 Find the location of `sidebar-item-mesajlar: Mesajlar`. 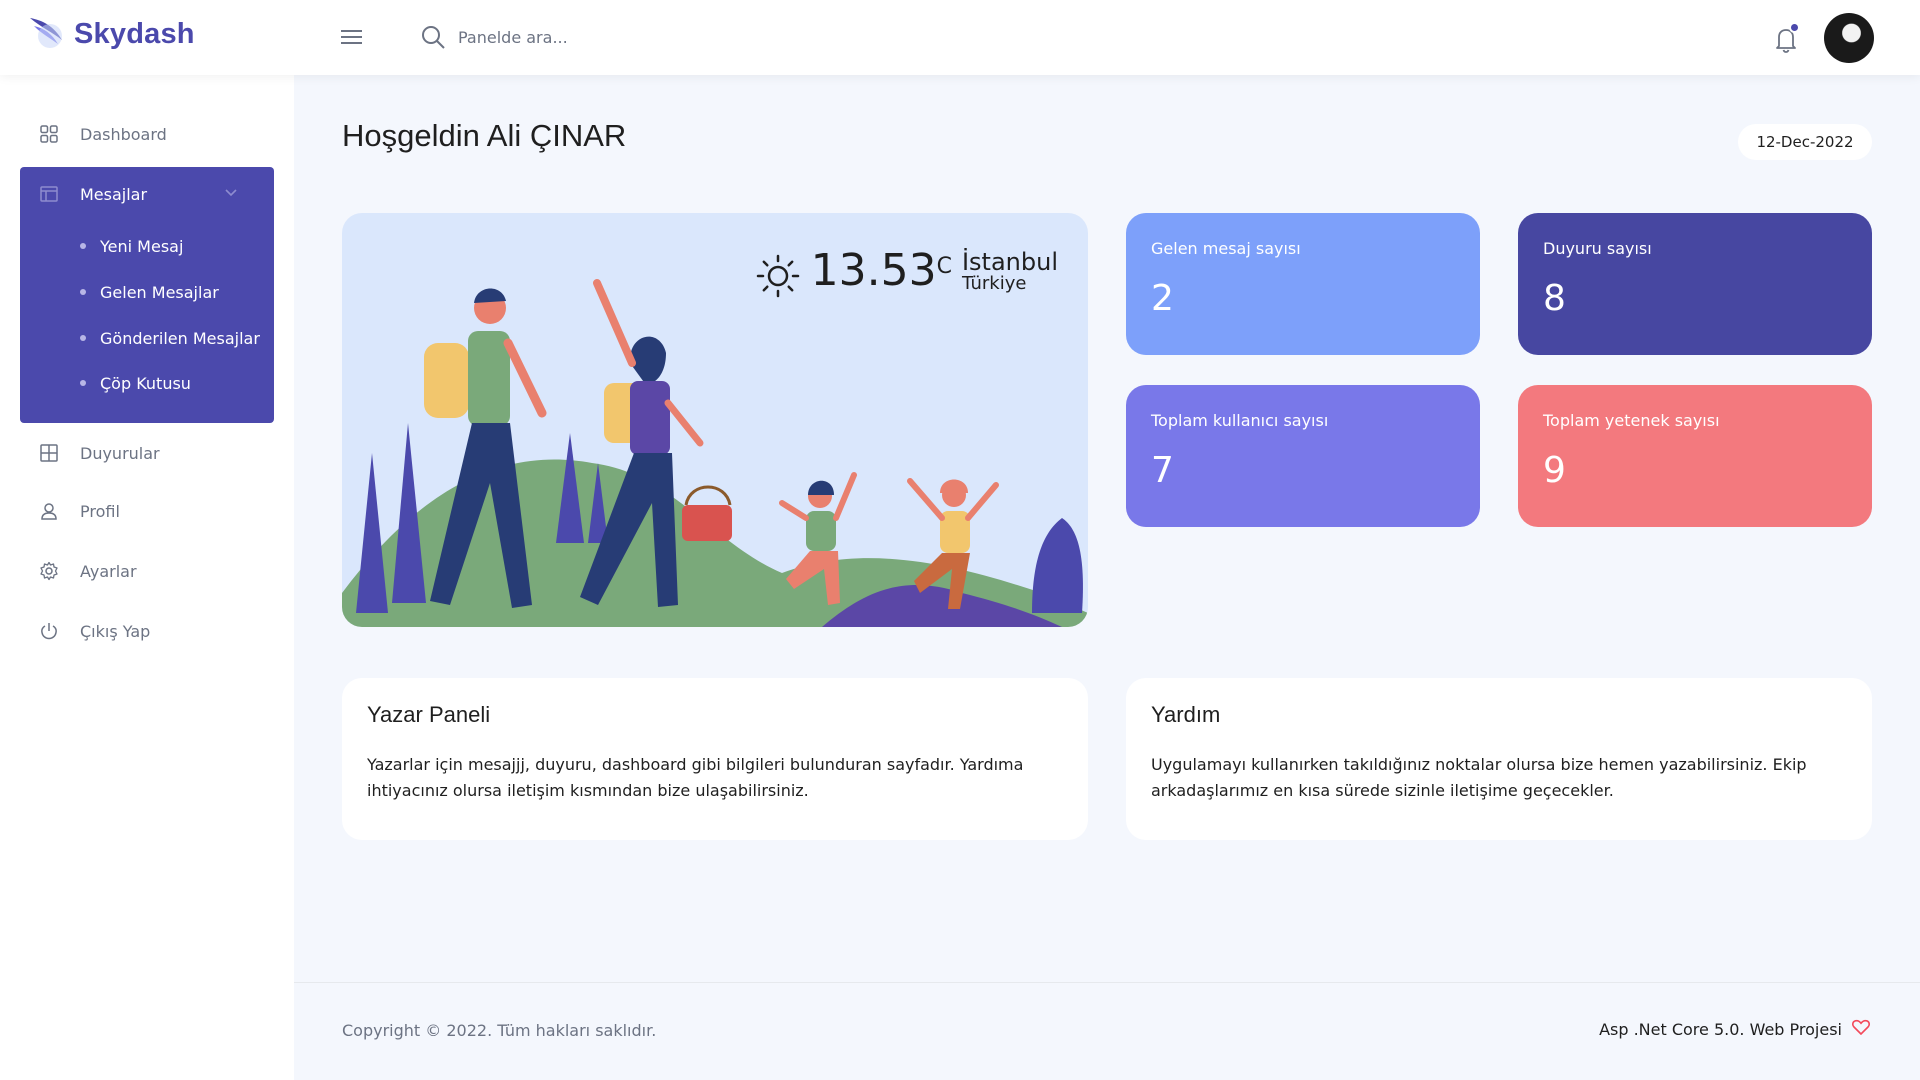

sidebar-item-mesajlar: Mesajlar is located at coordinates (147, 194).